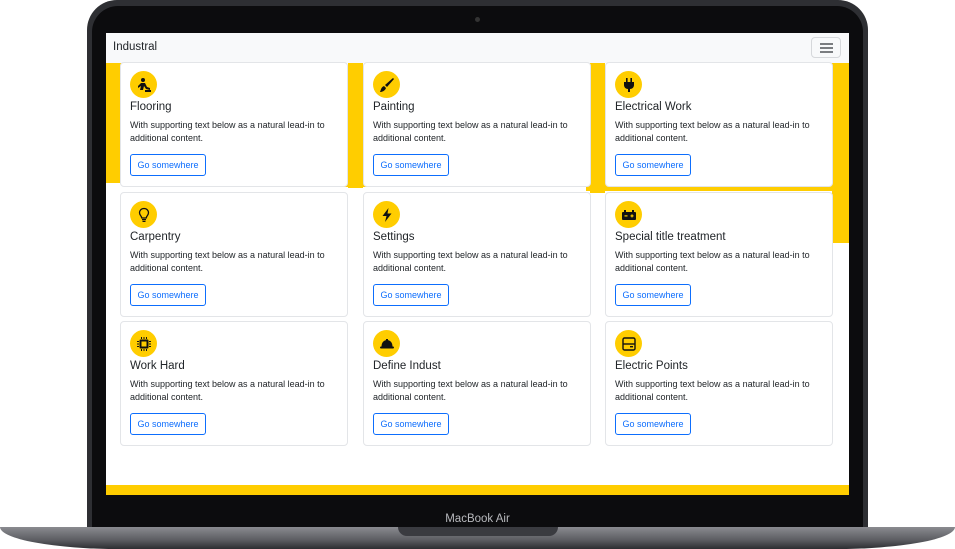  What do you see at coordinates (670, 237) in the screenshot?
I see `card-title: Special title treatment` at bounding box center [670, 237].